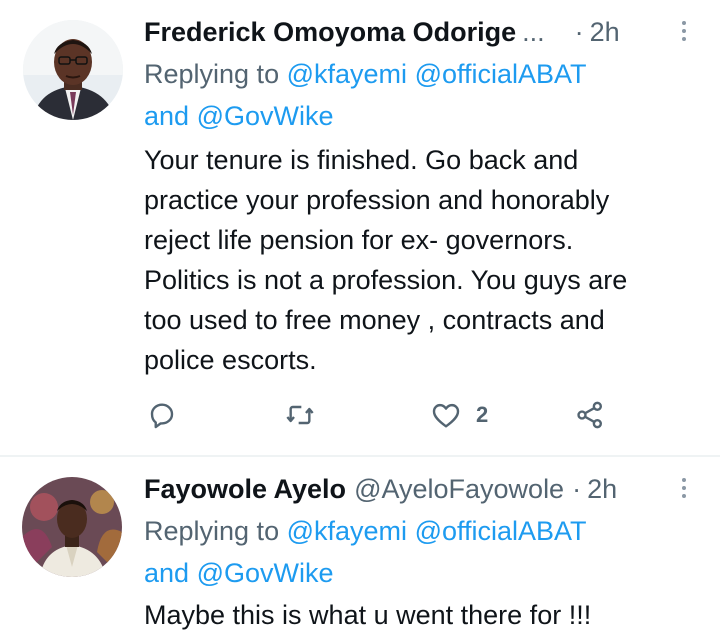 The width and height of the screenshot is (720, 639). Describe the element at coordinates (330, 32) in the screenshot. I see `author-name: Frederick Omoyoma Odorige` at that location.